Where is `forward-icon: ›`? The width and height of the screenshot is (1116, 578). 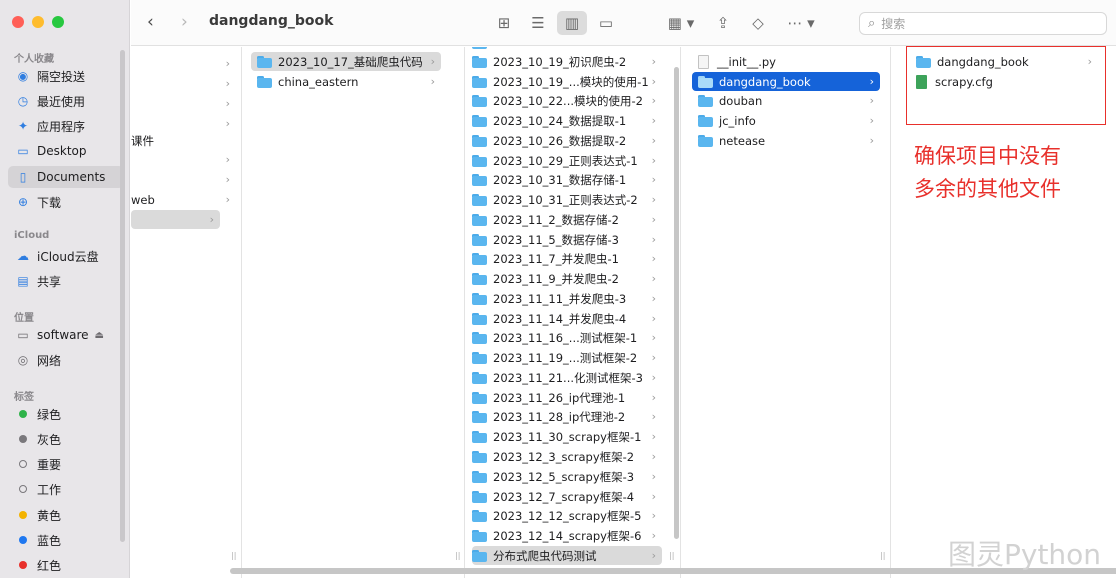 forward-icon: › is located at coordinates (184, 22).